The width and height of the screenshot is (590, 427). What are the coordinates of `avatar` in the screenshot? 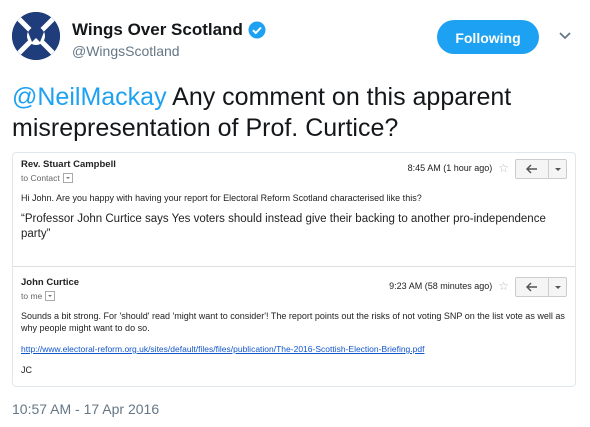 It's located at (36, 36).